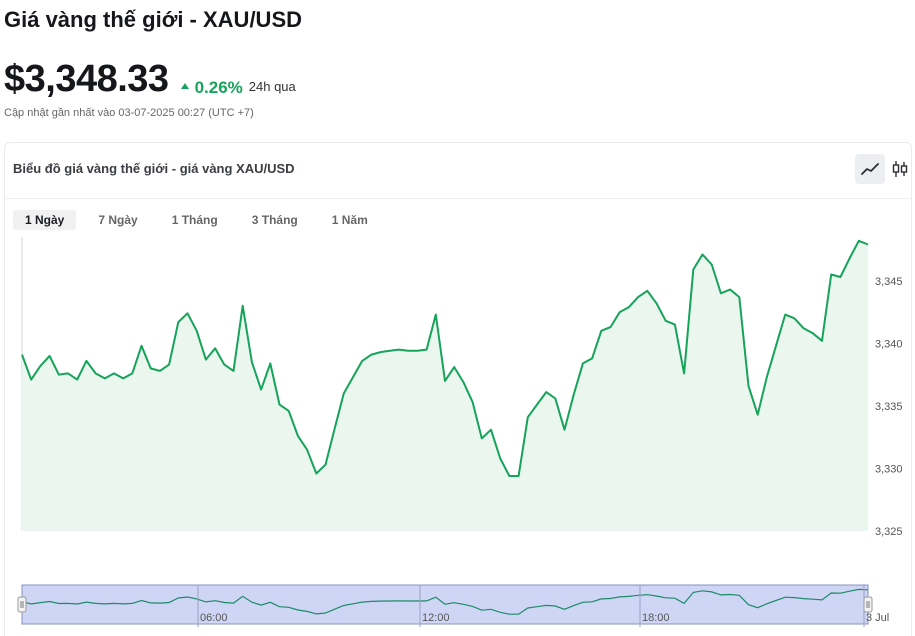 This screenshot has width=915, height=636. I want to click on navigator-tick-label: 18:00, so click(656, 618).